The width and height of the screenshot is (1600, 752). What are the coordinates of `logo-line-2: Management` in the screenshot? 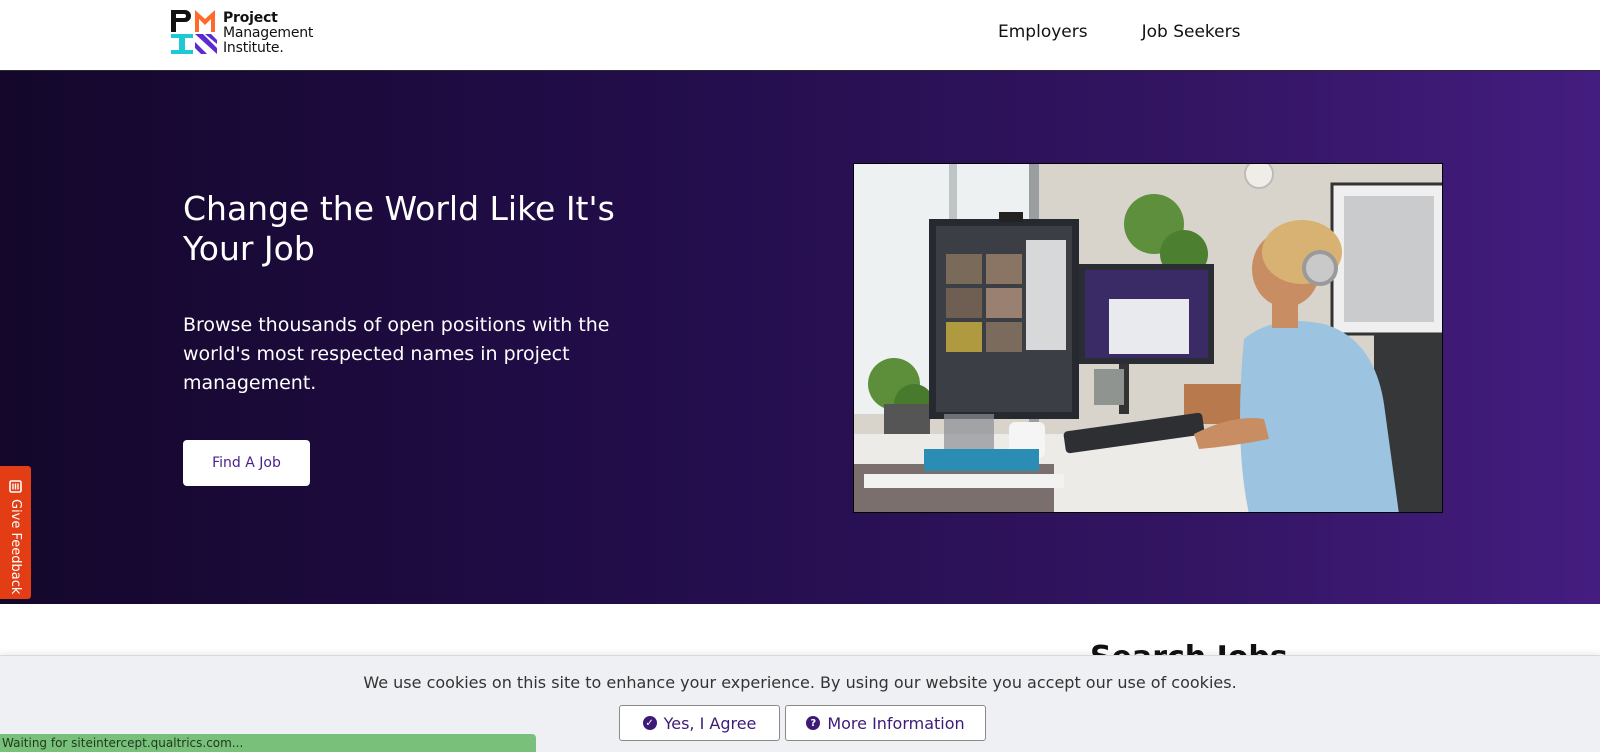 It's located at (268, 32).